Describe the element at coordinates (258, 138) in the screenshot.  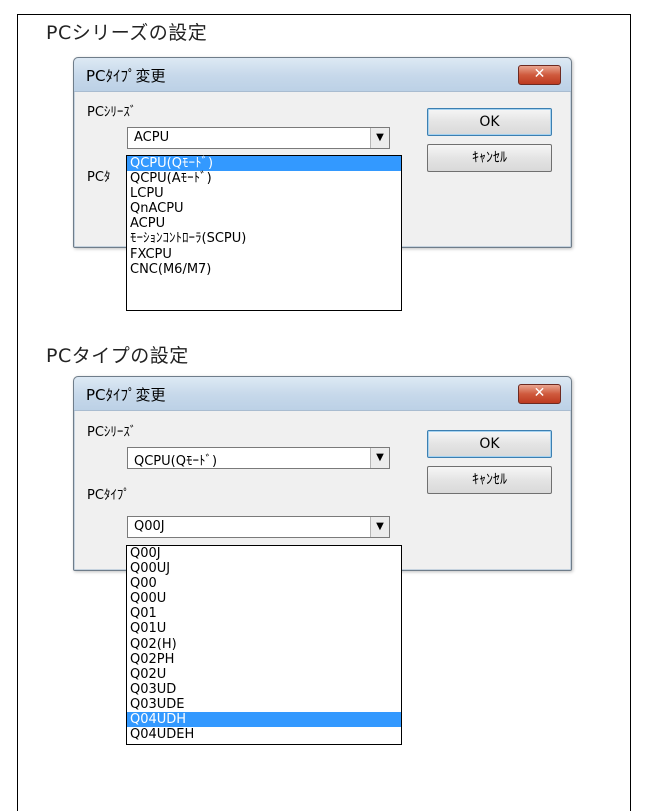
I see `series-combobox: ACPU ▼` at that location.